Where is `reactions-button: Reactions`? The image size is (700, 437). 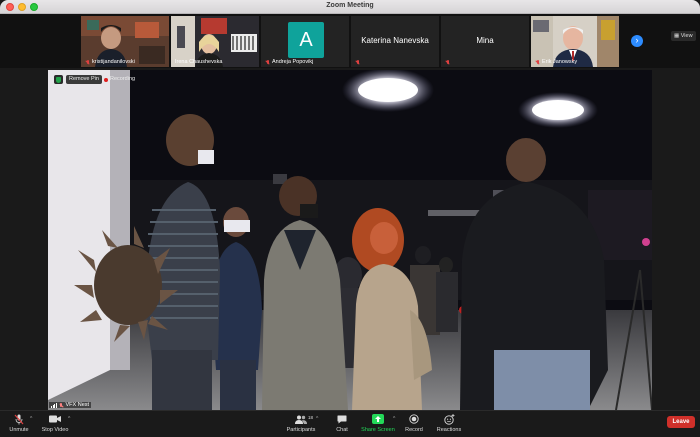
reactions-button: Reactions is located at coordinates (449, 423).